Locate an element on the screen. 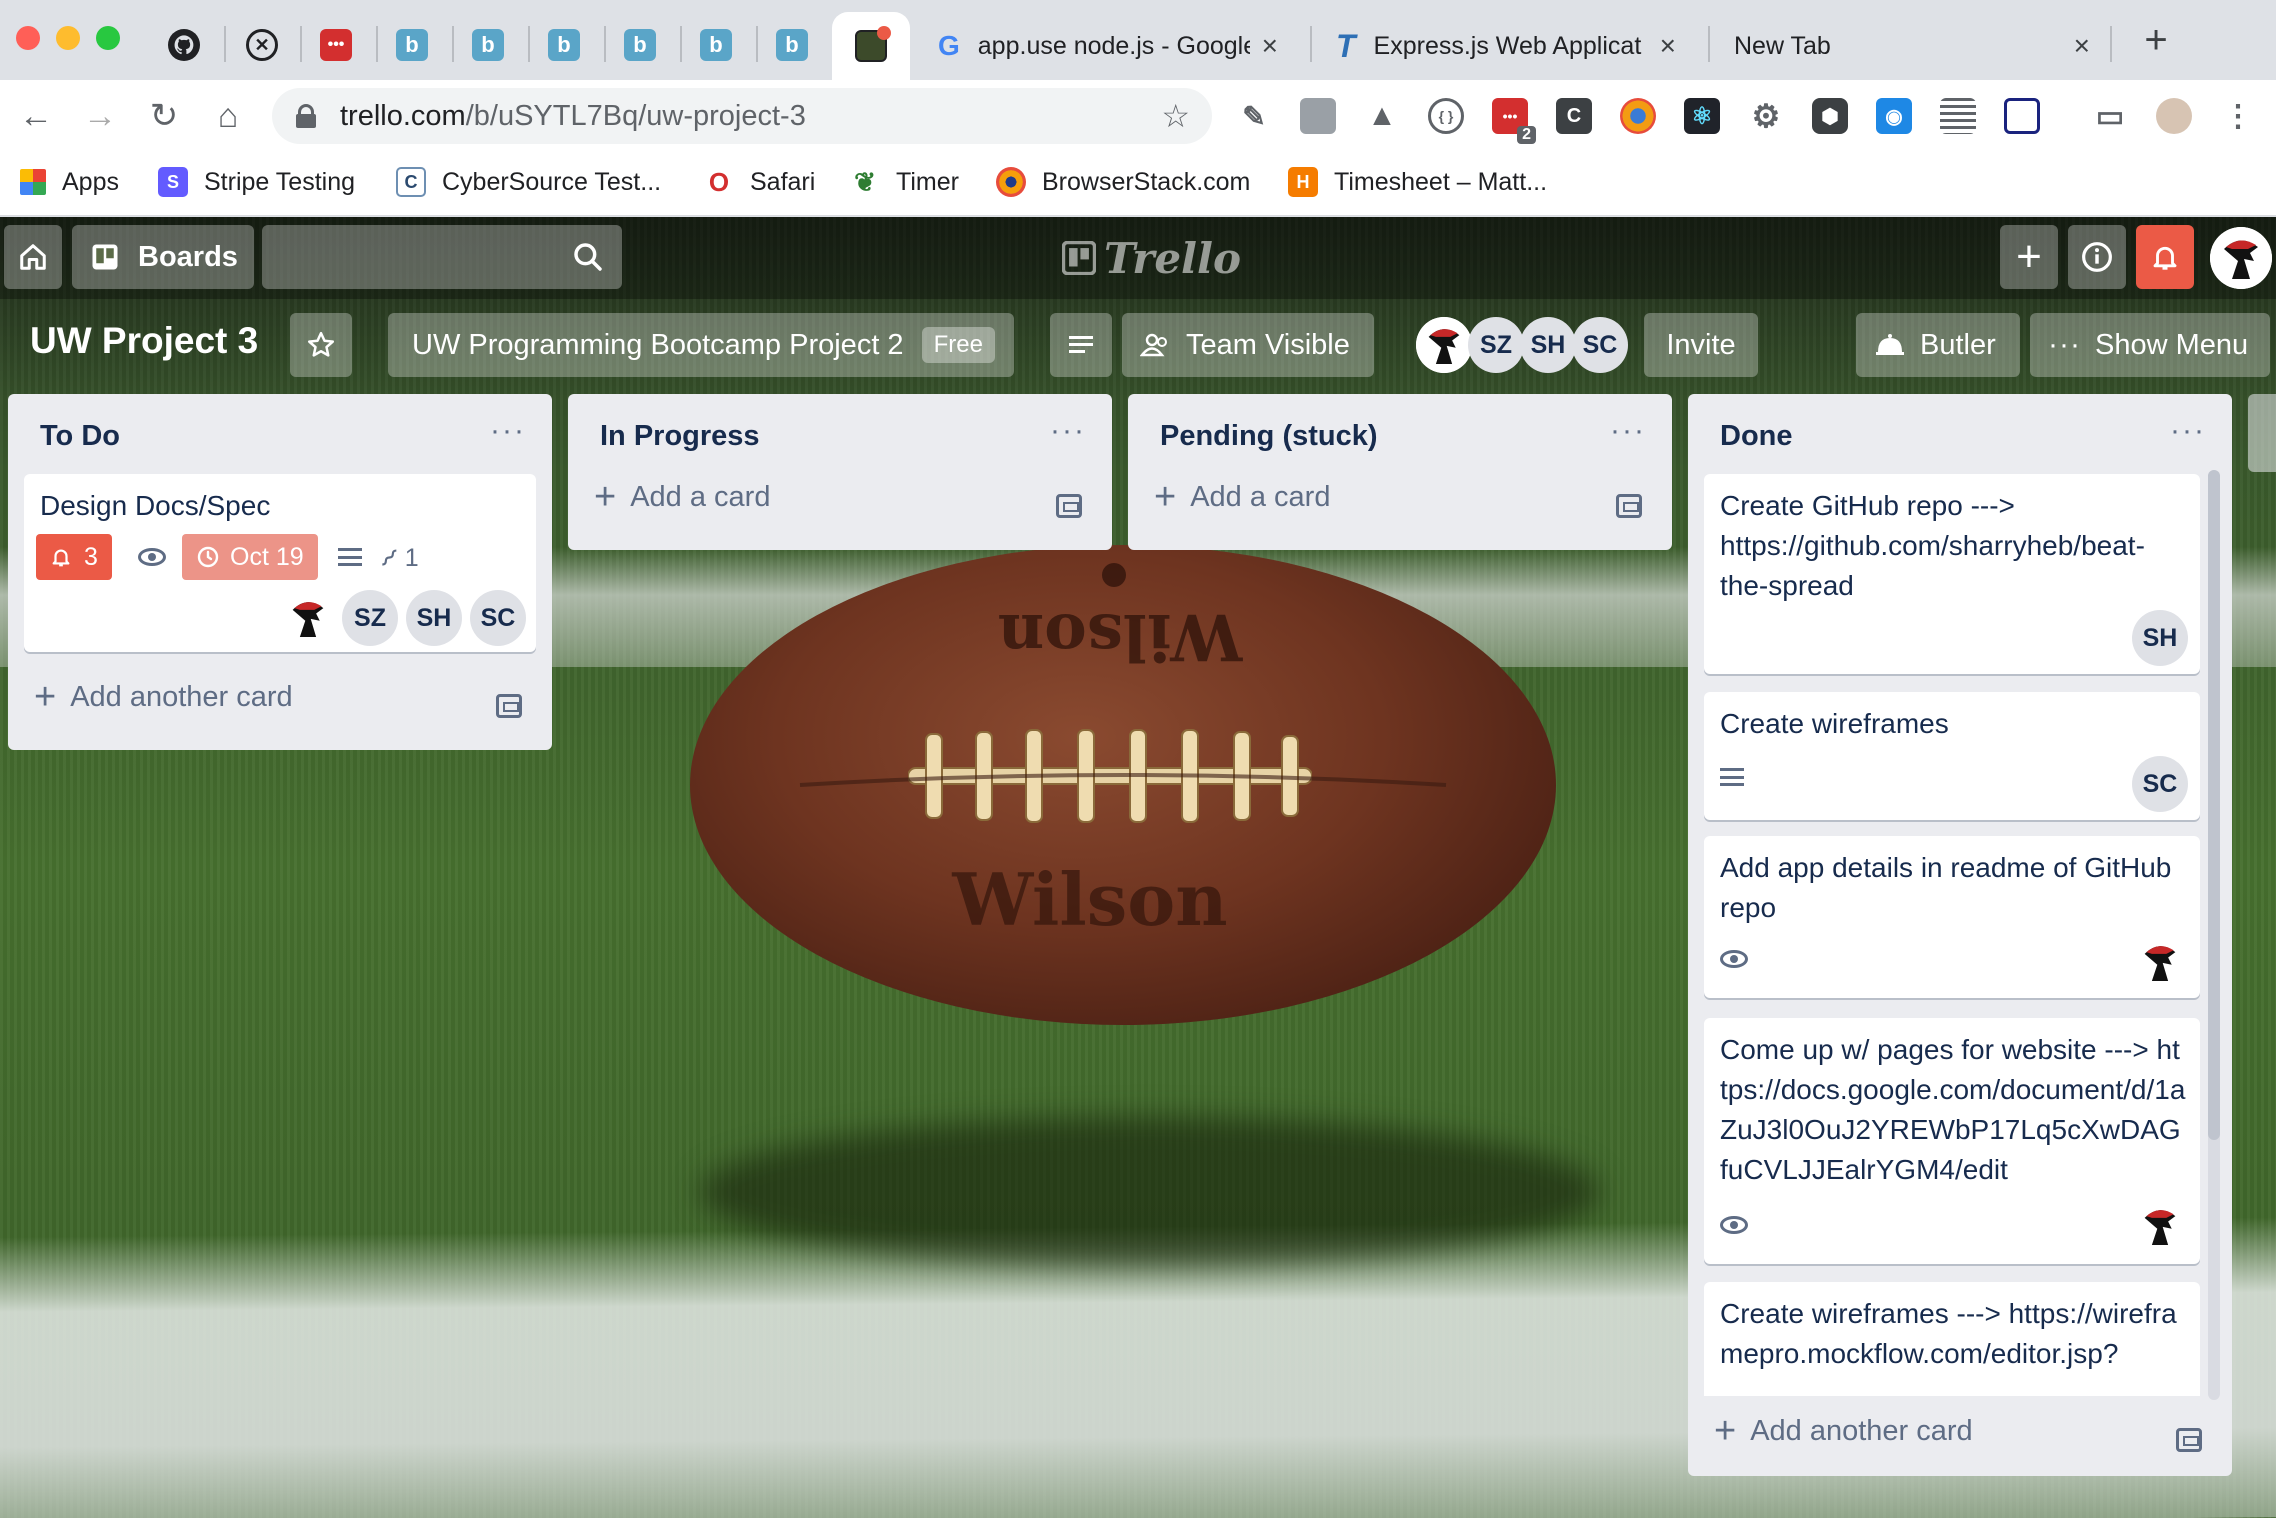 The height and width of the screenshot is (1518, 2276). card-create-wireframes: Create wireframes SC is located at coordinates (1952, 756).